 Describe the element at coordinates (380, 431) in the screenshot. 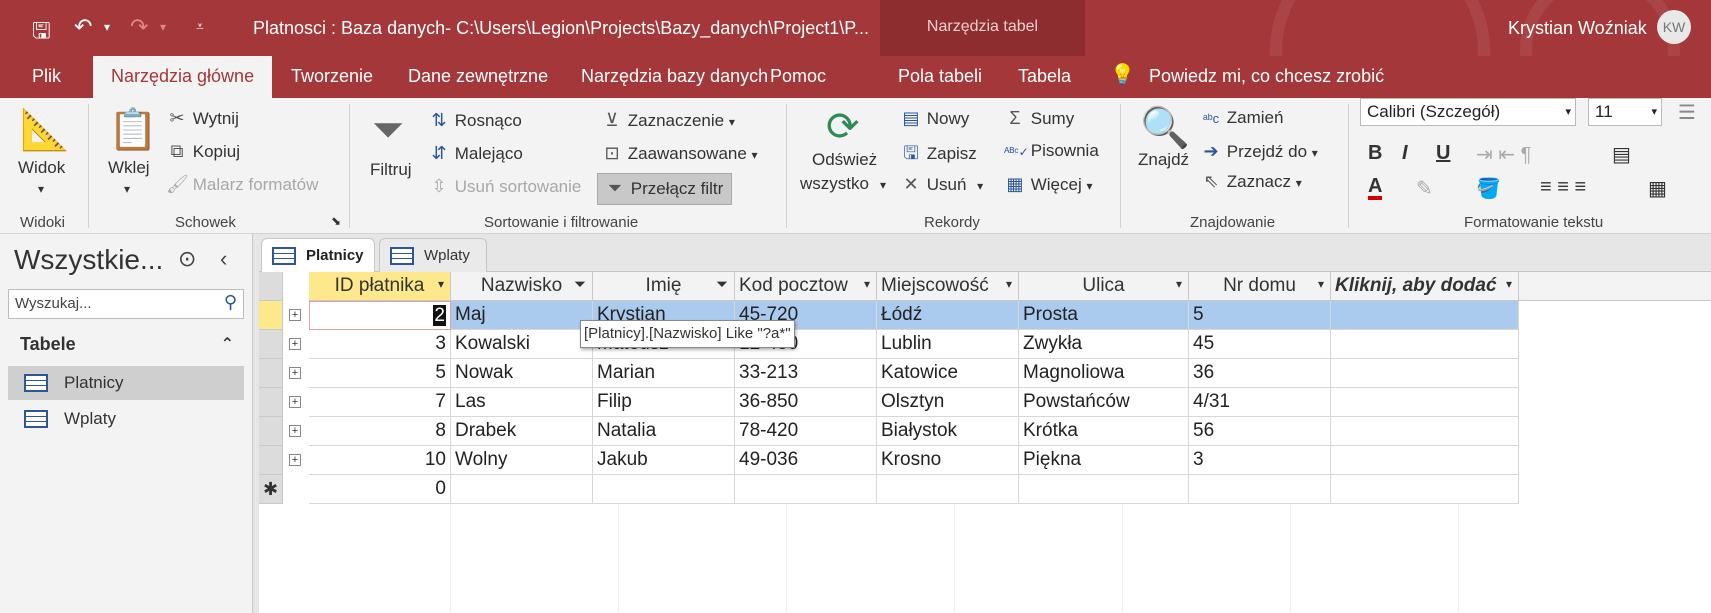

I see `cell-id: 8` at that location.